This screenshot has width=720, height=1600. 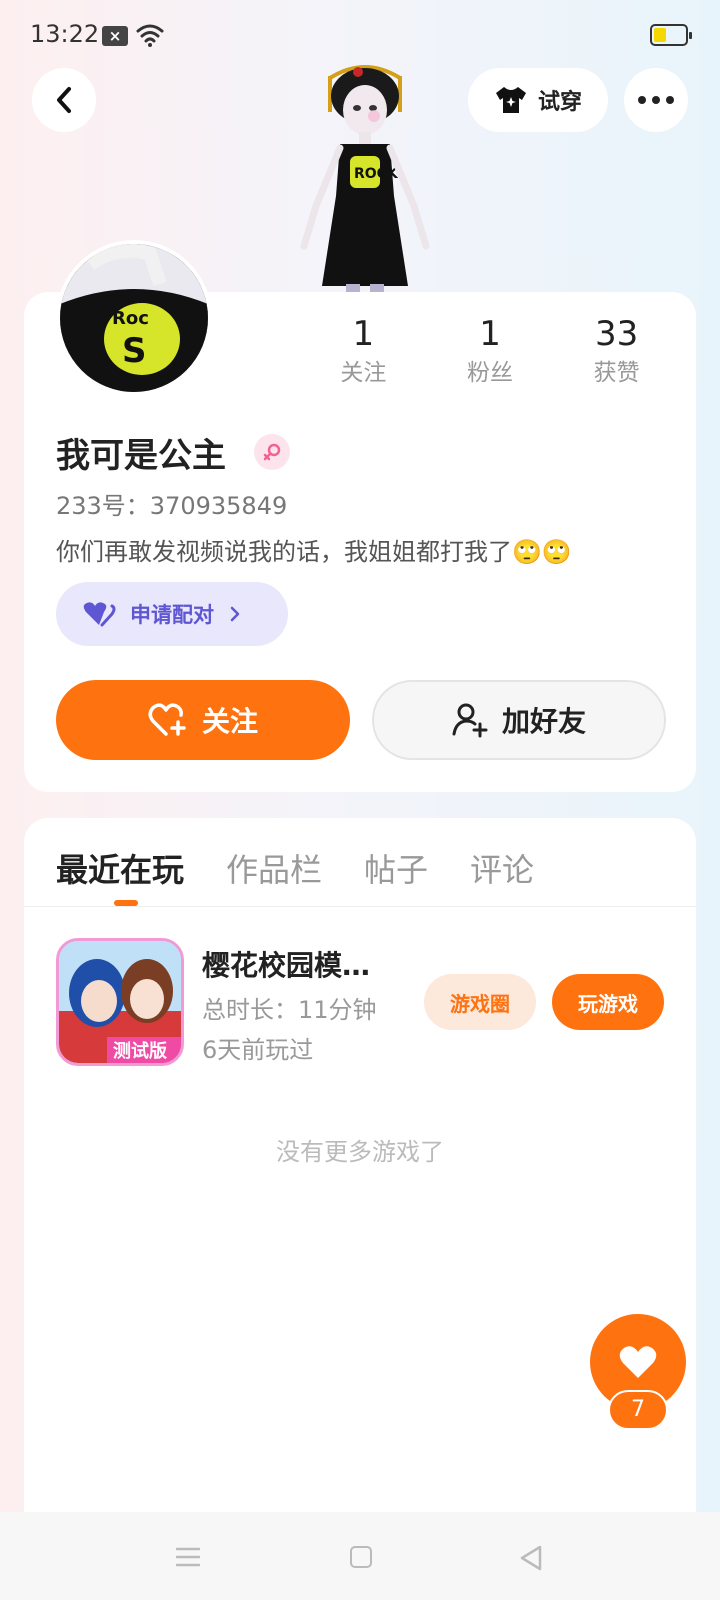 What do you see at coordinates (396, 870) in the screenshot?
I see `tab-posts: 帖子` at bounding box center [396, 870].